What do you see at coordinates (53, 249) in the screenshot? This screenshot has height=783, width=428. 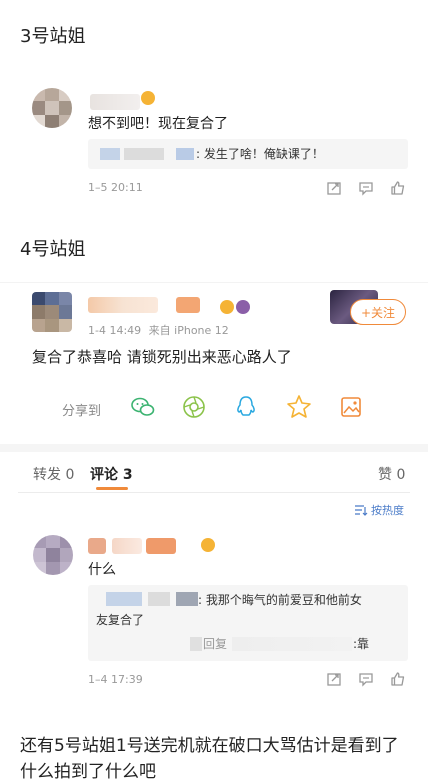 I see `section-4-heading: 4号站姐` at bounding box center [53, 249].